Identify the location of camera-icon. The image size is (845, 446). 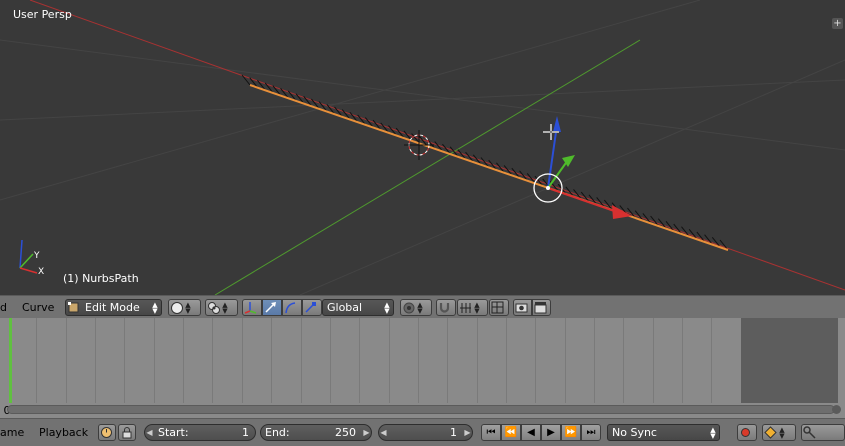
(521, 307).